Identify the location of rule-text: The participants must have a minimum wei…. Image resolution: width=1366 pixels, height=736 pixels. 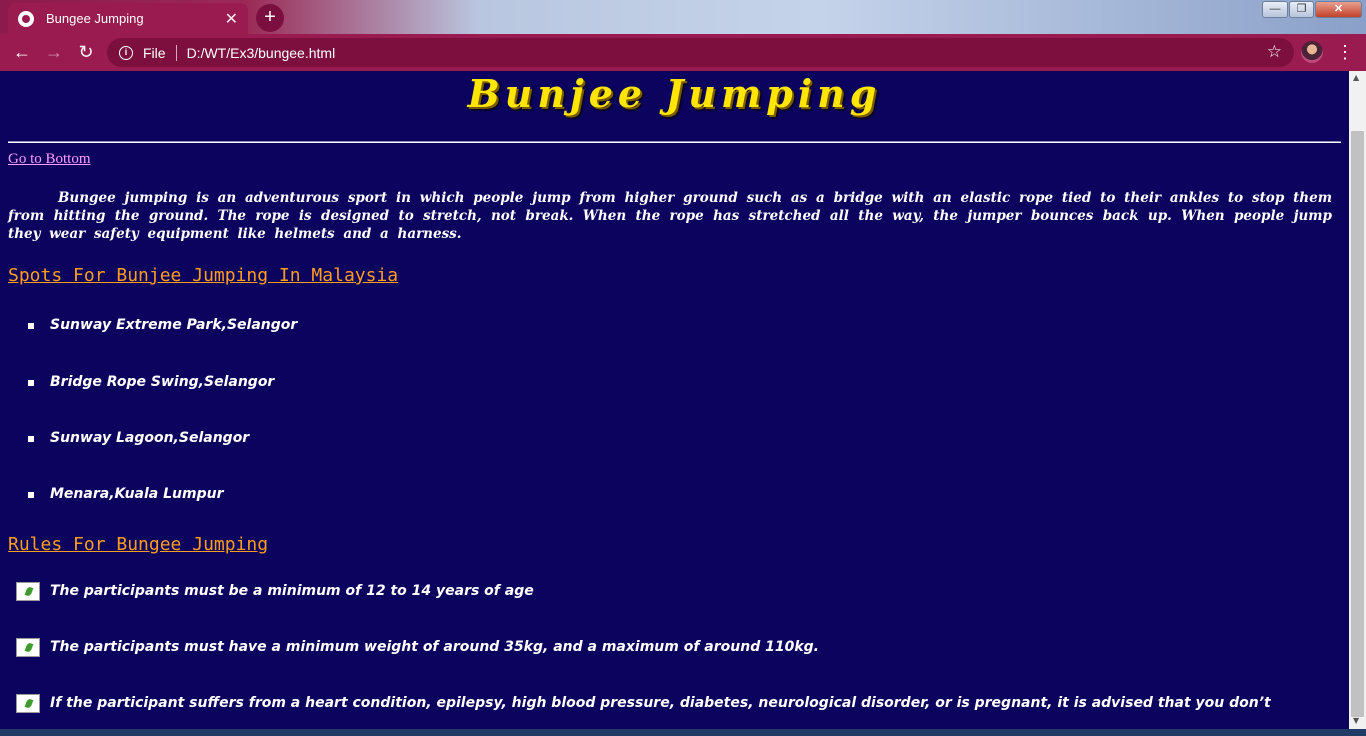
(434, 647).